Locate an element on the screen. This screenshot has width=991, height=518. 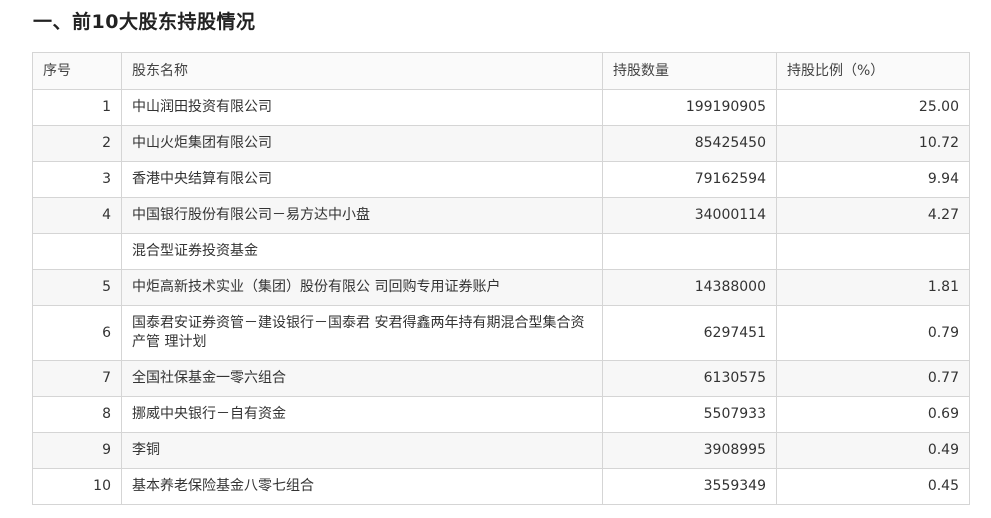
row-holder-name: 全国社保基金一零六组合 is located at coordinates (362, 378).